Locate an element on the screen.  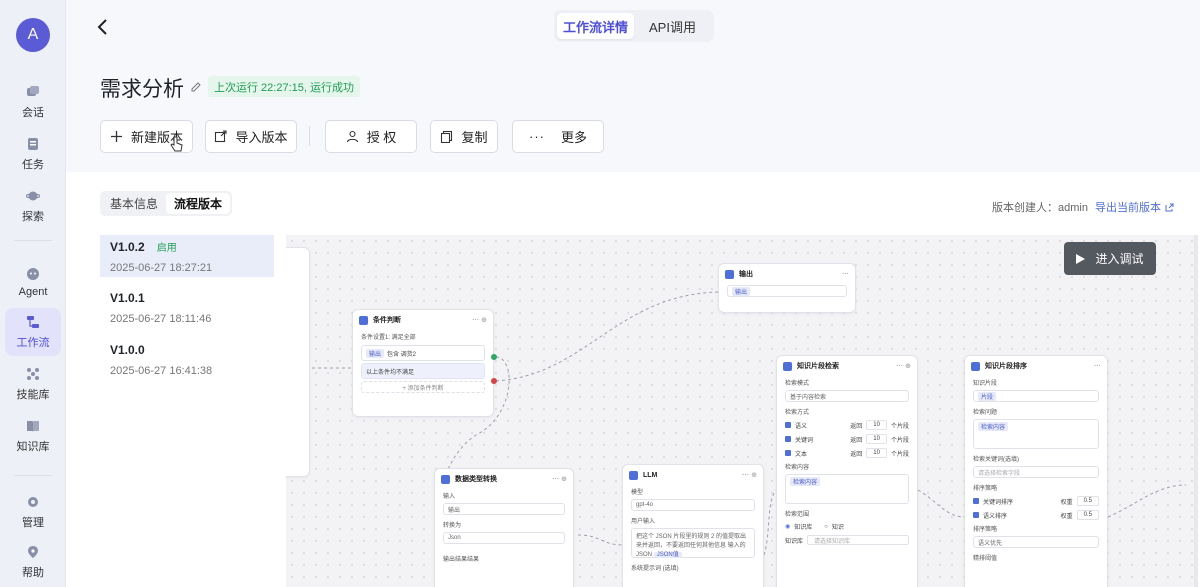
port-true is located at coordinates (494, 357).